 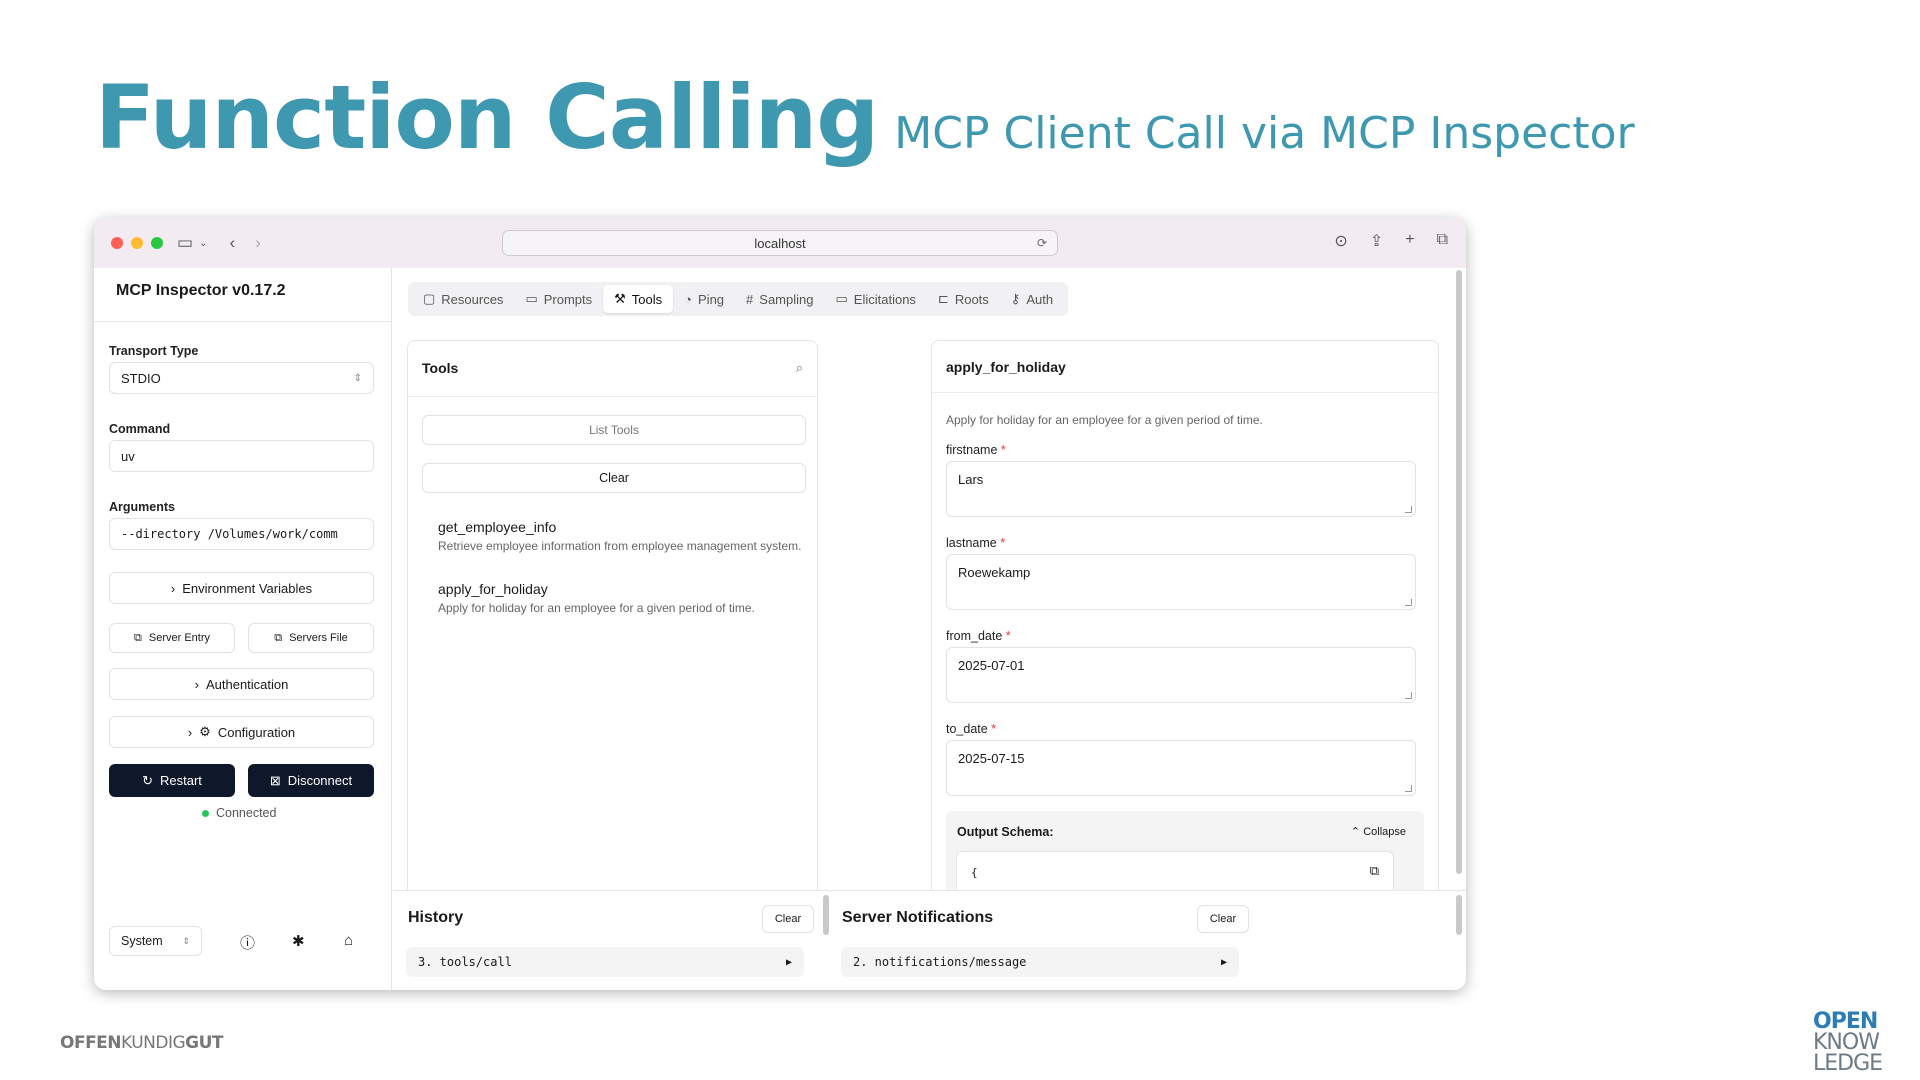 I want to click on schema-code: {, so click(x=974, y=872).